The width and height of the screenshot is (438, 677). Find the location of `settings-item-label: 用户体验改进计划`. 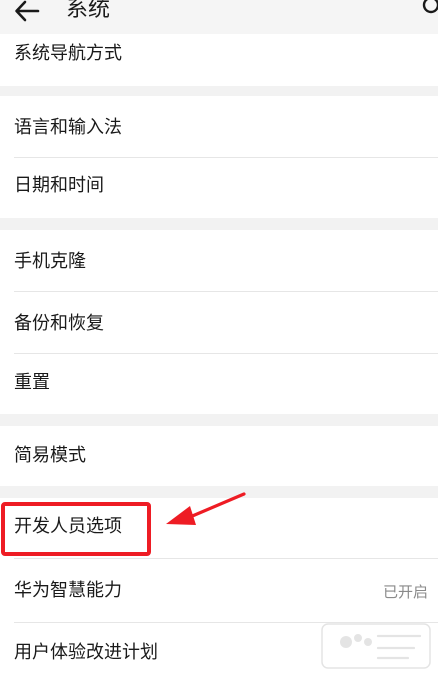

settings-item-label: 用户体验改进计划 is located at coordinates (86, 652).